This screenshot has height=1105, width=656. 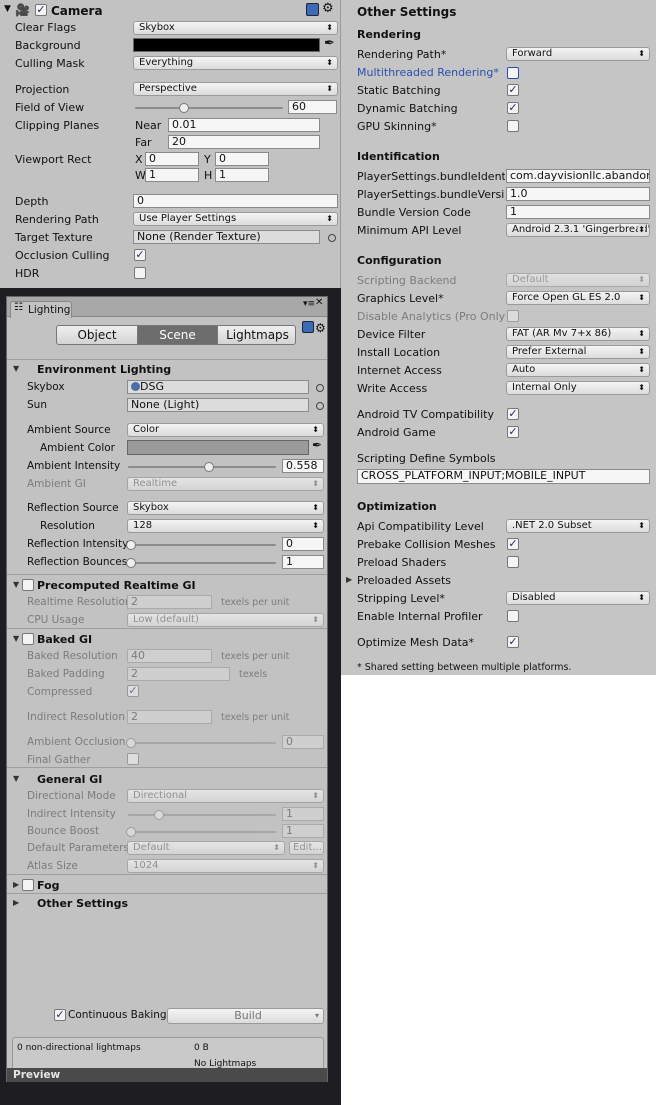 What do you see at coordinates (303, 544) in the screenshot?
I see `reflection-intensity-field: 0` at bounding box center [303, 544].